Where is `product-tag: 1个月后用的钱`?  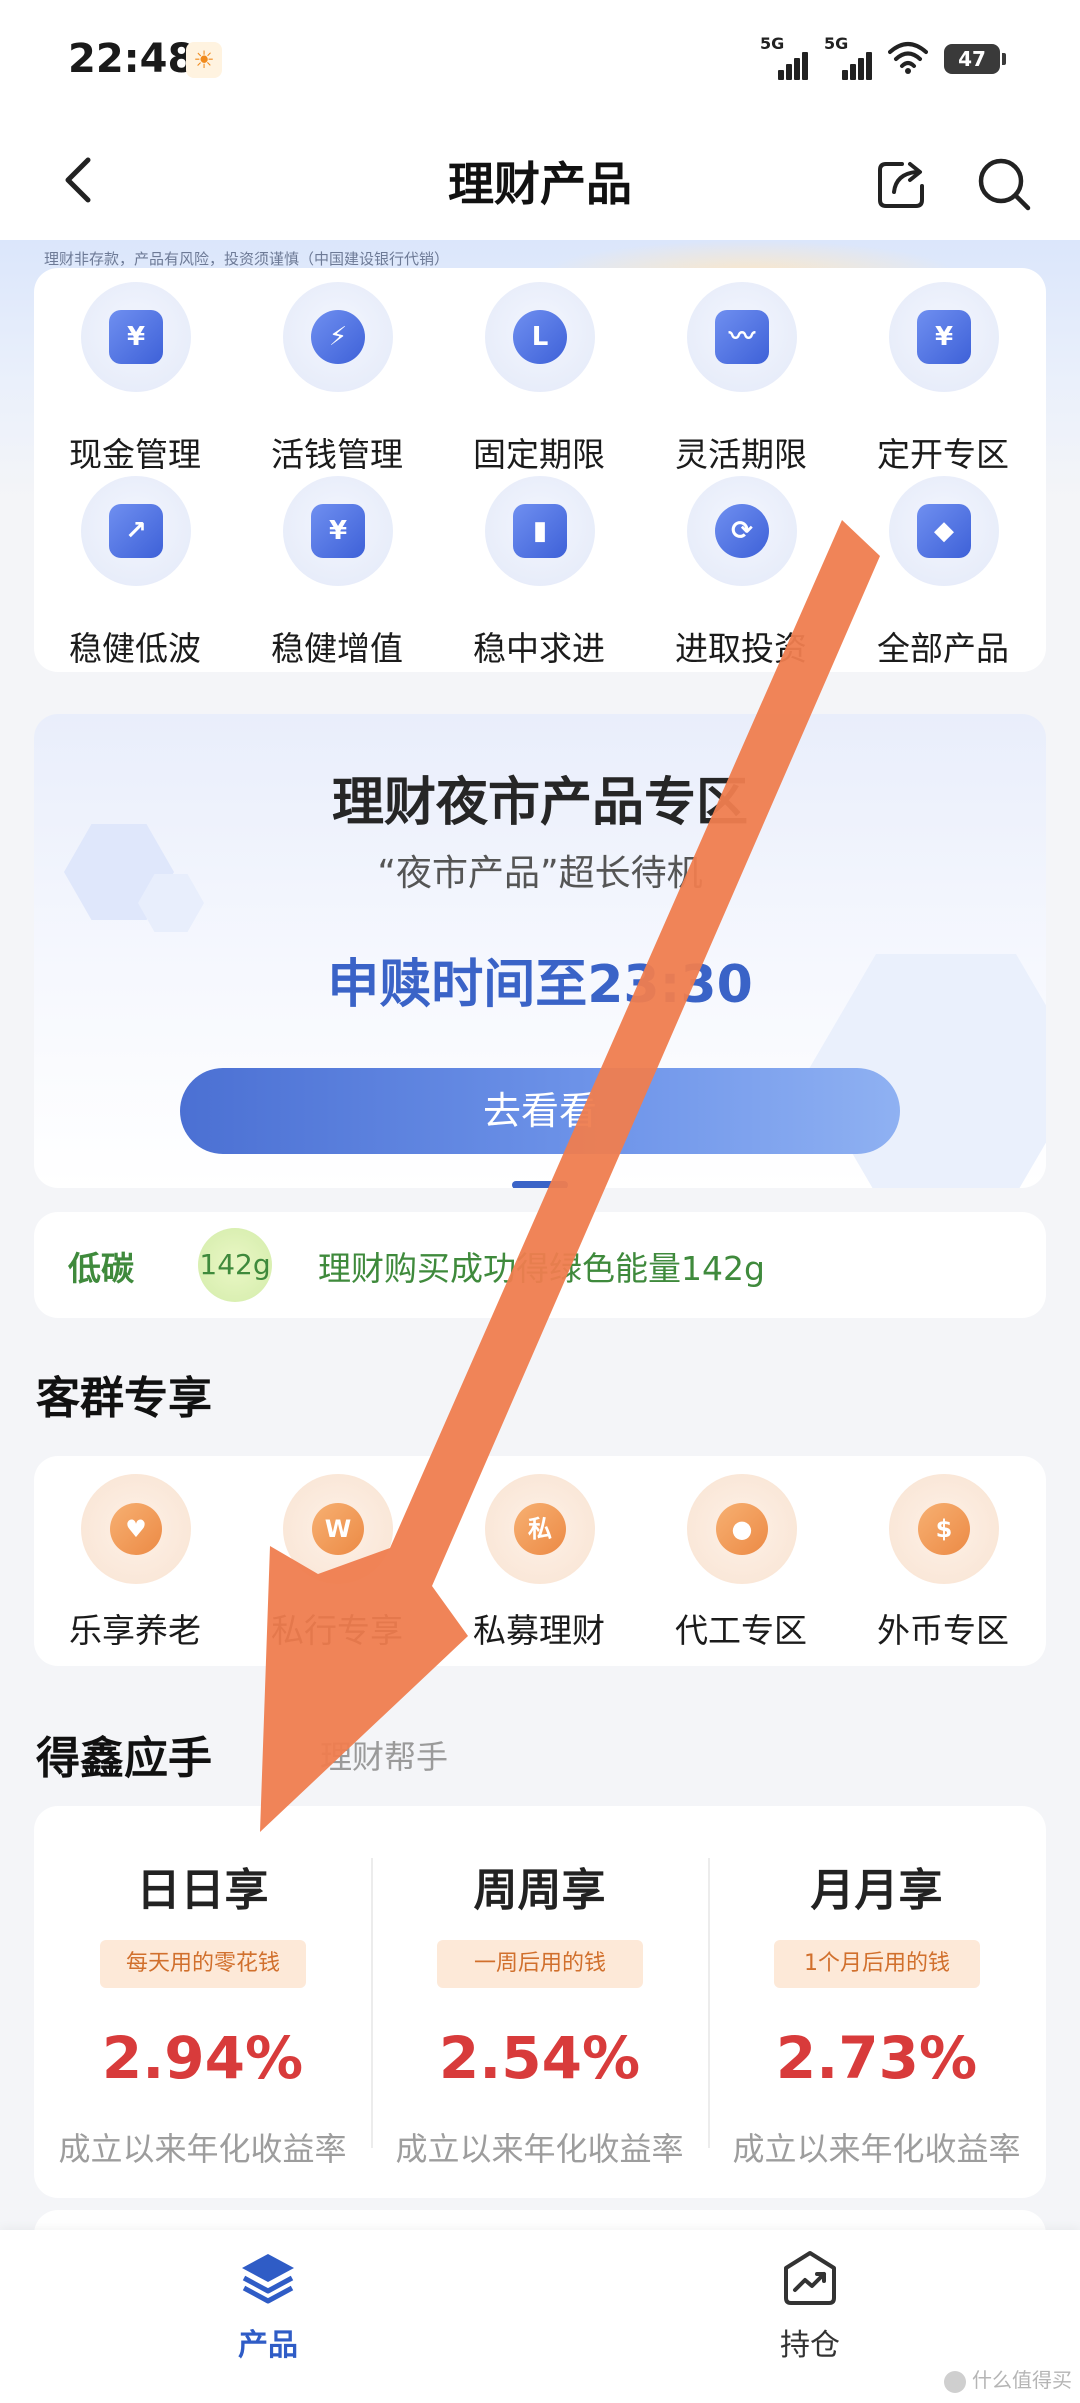 product-tag: 1个月后用的钱 is located at coordinates (877, 1964).